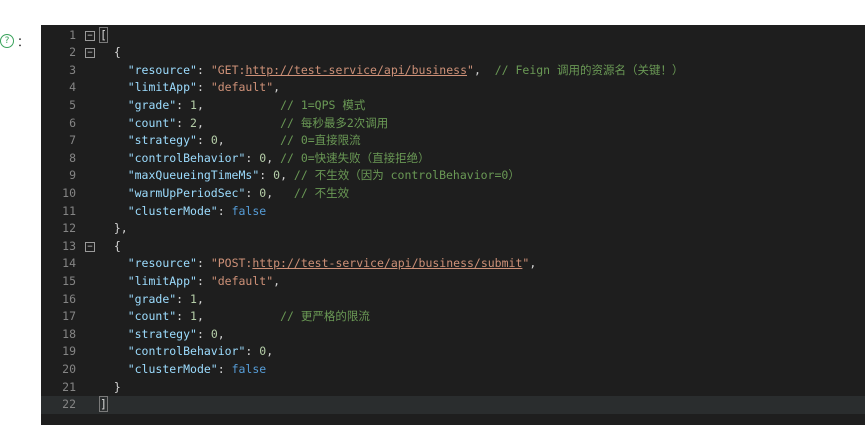 The image size is (865, 425). I want to click on code-line: 15 "limitApp": "default",, so click(453, 282).